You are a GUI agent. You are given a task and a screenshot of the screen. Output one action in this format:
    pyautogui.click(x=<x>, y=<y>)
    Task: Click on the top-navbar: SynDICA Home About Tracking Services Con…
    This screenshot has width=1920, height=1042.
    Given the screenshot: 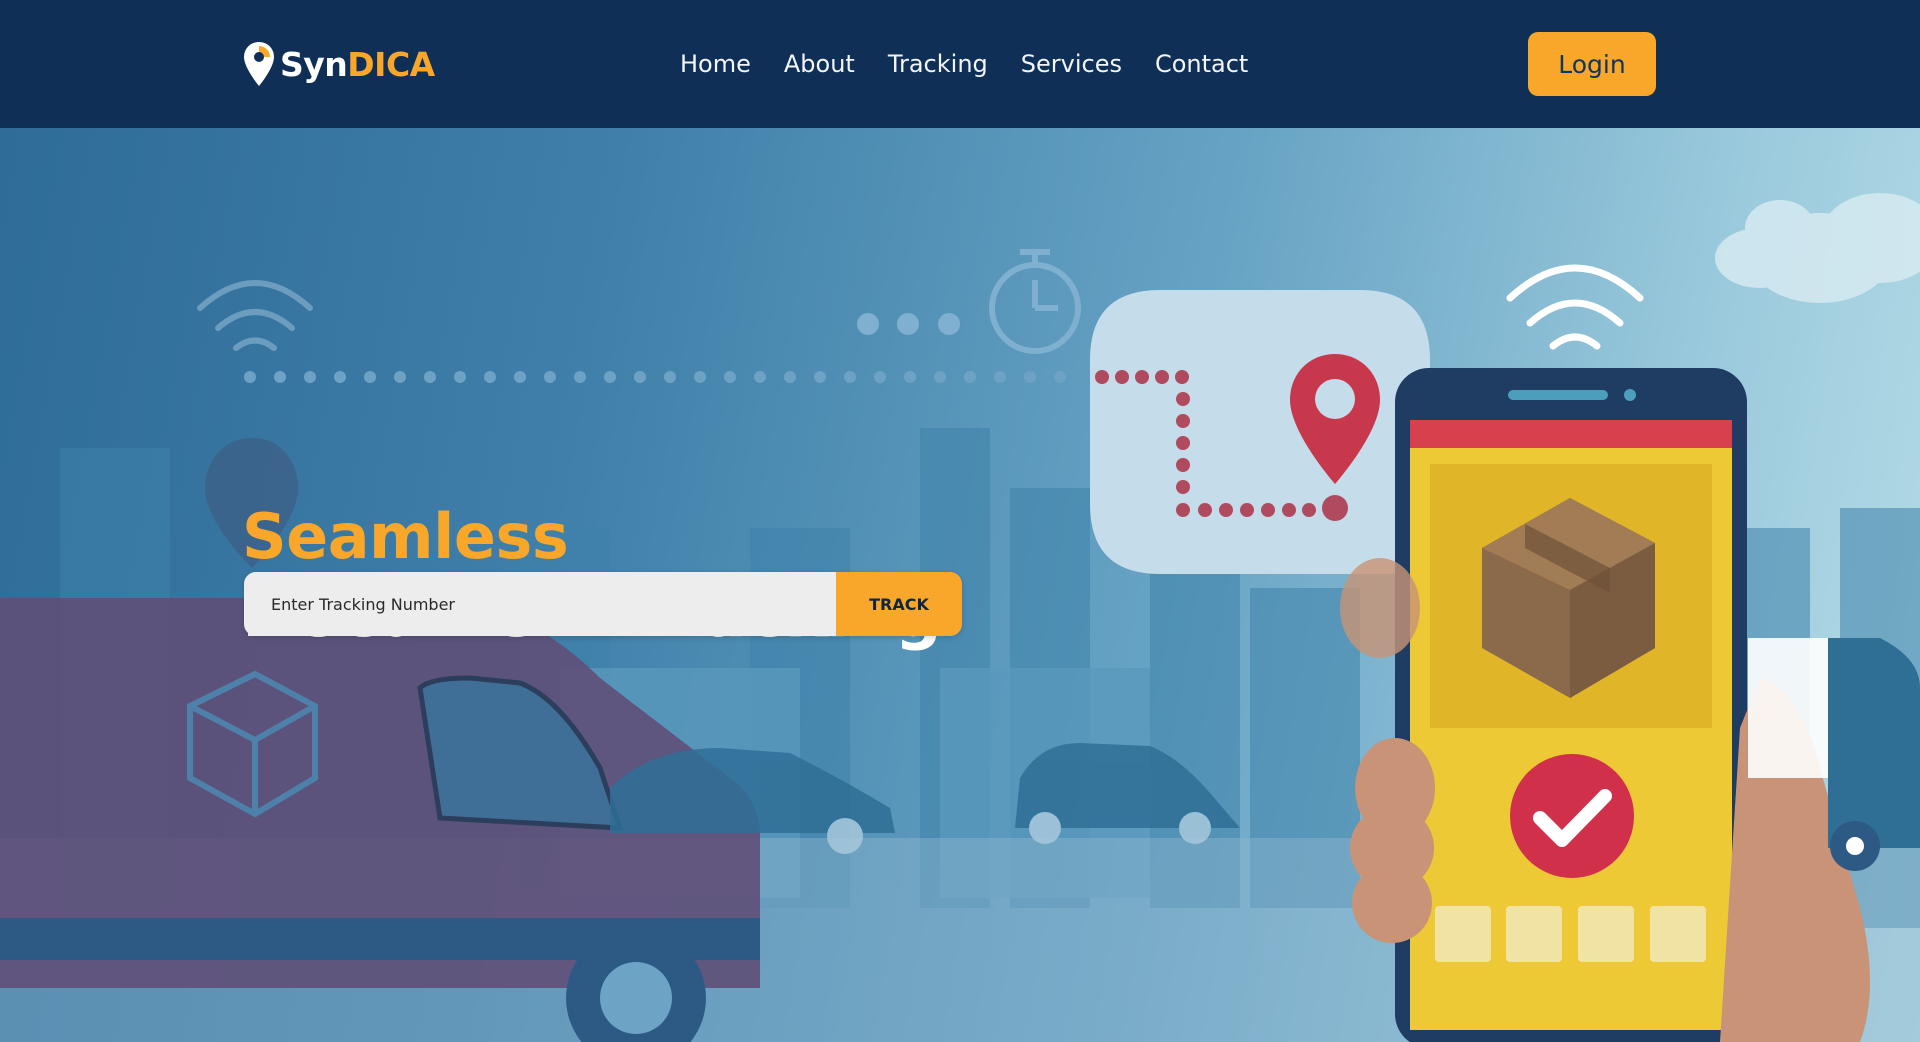 What is the action you would take?
    pyautogui.click(x=960, y=64)
    